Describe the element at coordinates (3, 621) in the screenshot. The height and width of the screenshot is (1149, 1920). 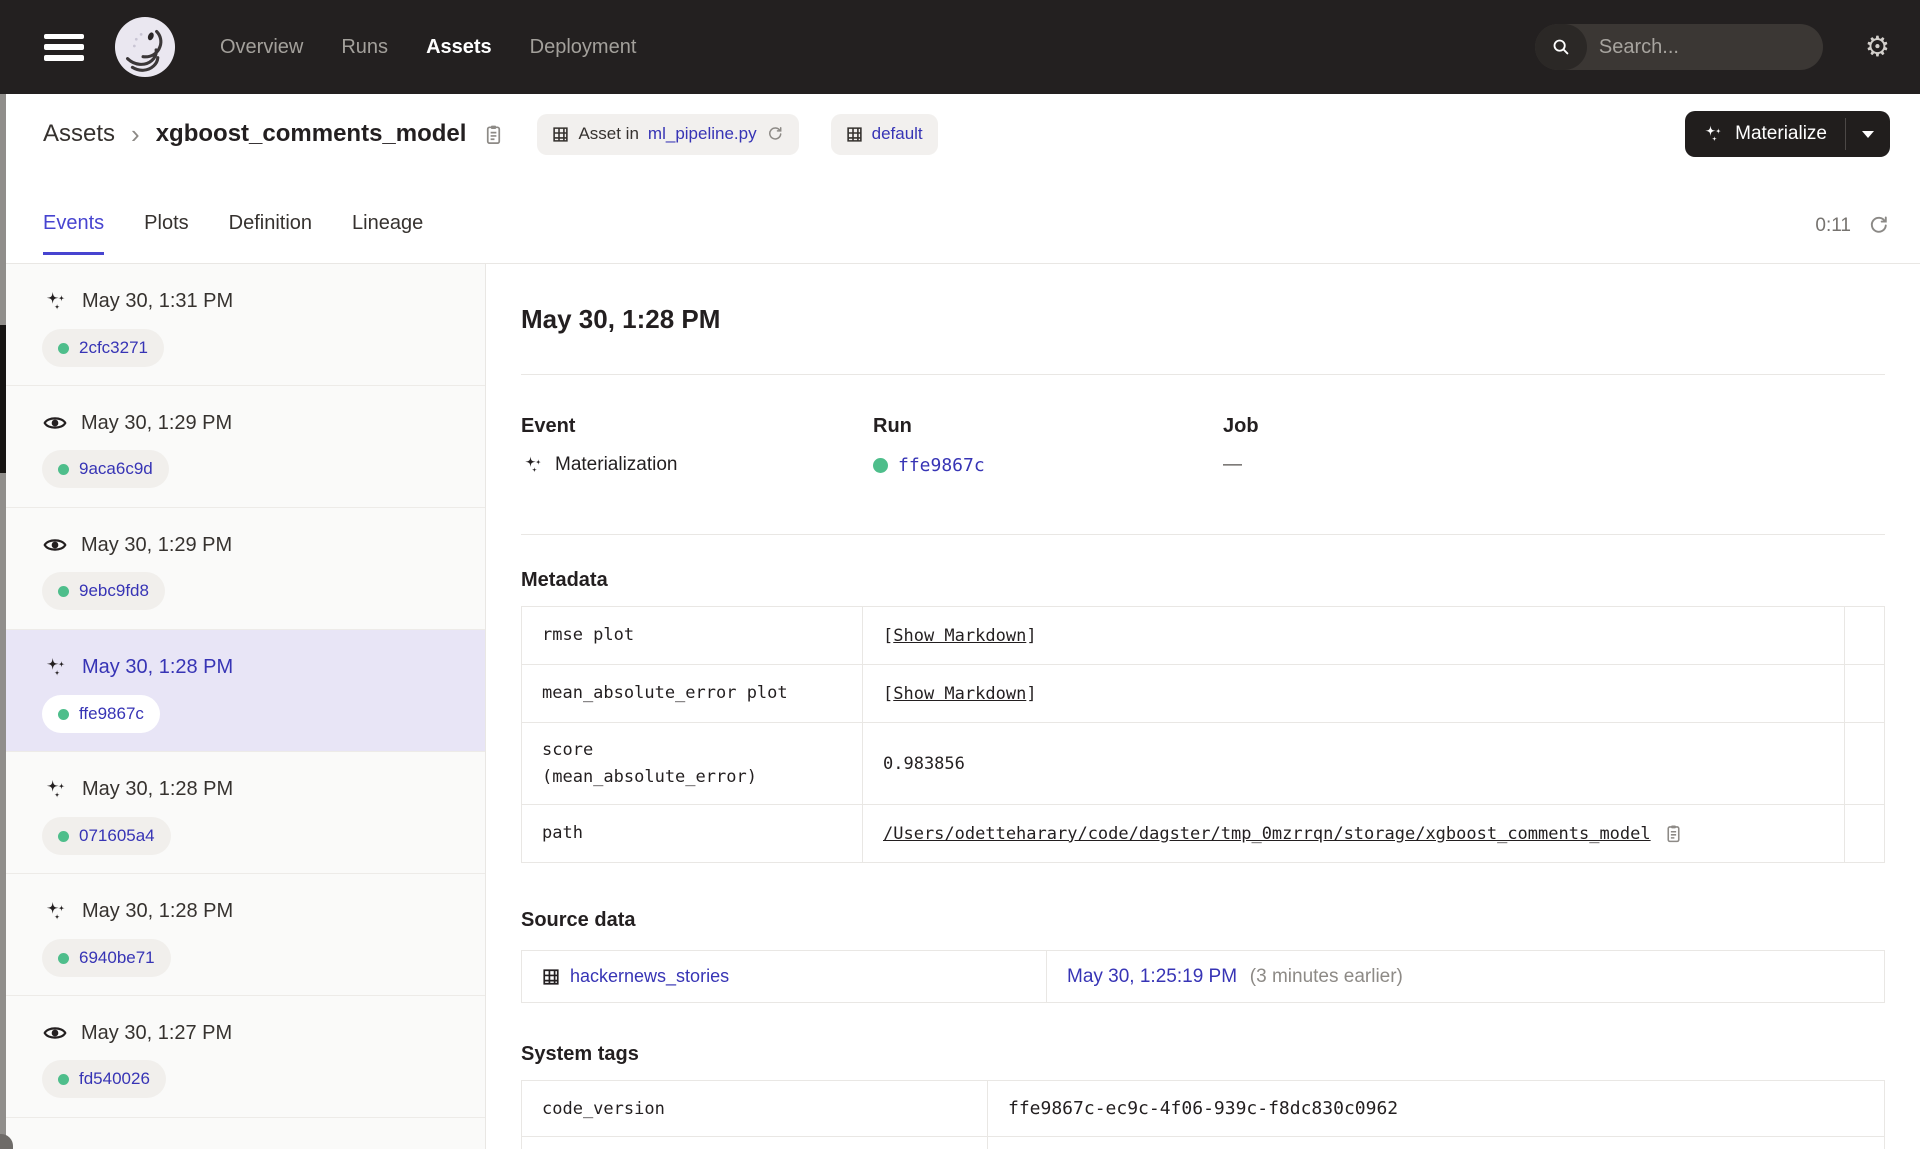
I see `background-window-edge` at that location.